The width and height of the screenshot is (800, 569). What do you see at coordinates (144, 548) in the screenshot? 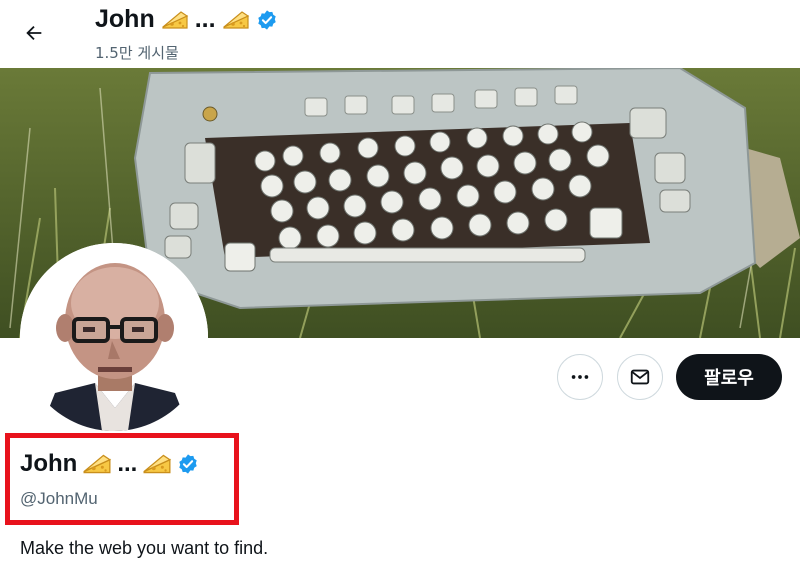
I see `profile-bio: Make the web you want to find.` at bounding box center [144, 548].